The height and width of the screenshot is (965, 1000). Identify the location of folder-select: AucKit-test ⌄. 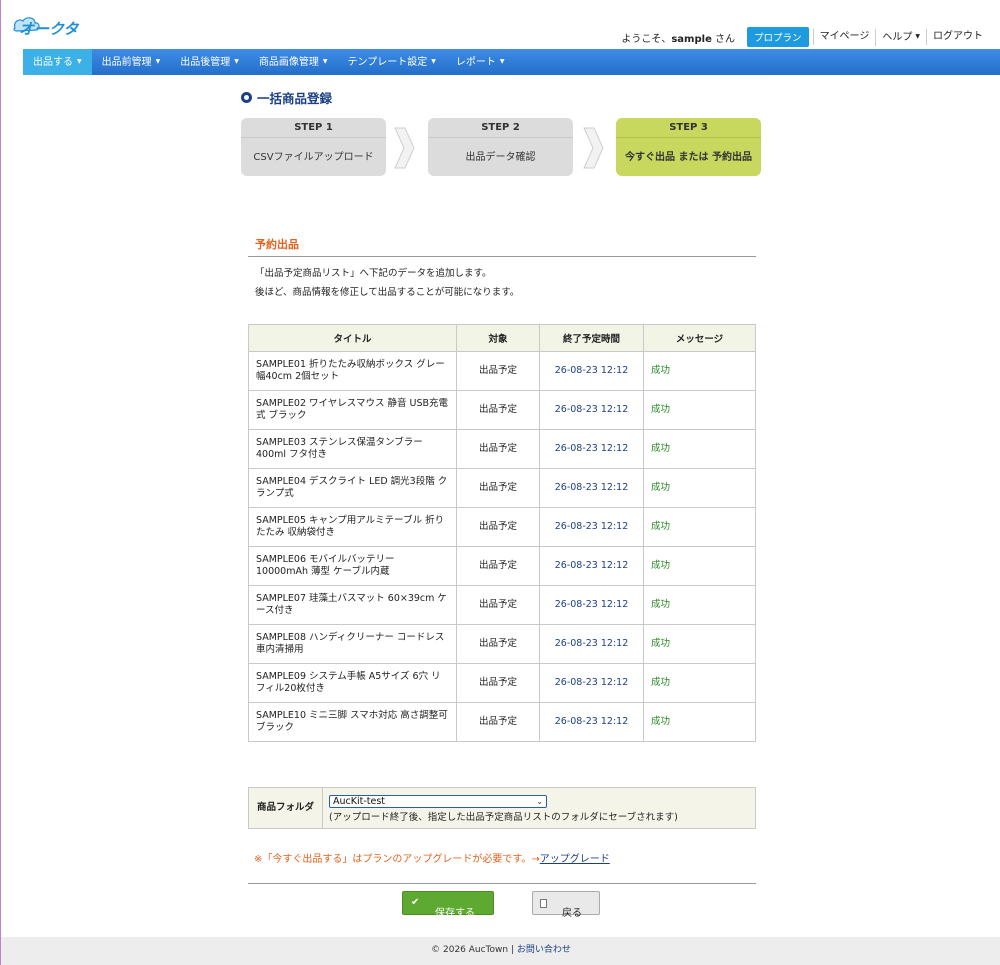
(438, 801).